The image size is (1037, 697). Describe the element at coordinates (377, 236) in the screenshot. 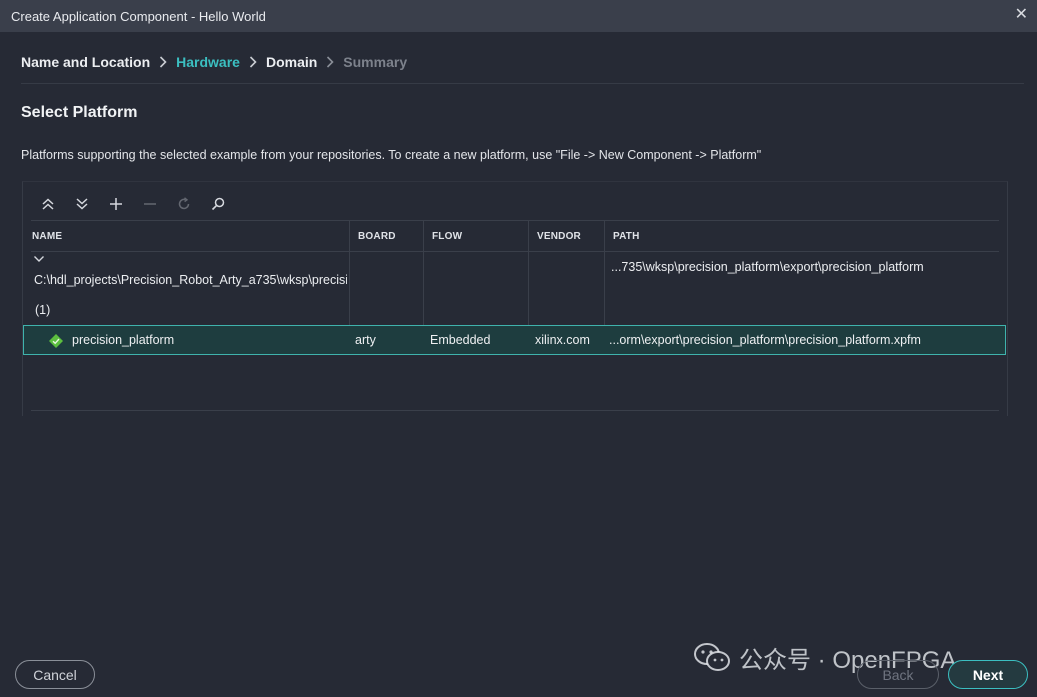

I see `column-header-board: BOARD` at that location.